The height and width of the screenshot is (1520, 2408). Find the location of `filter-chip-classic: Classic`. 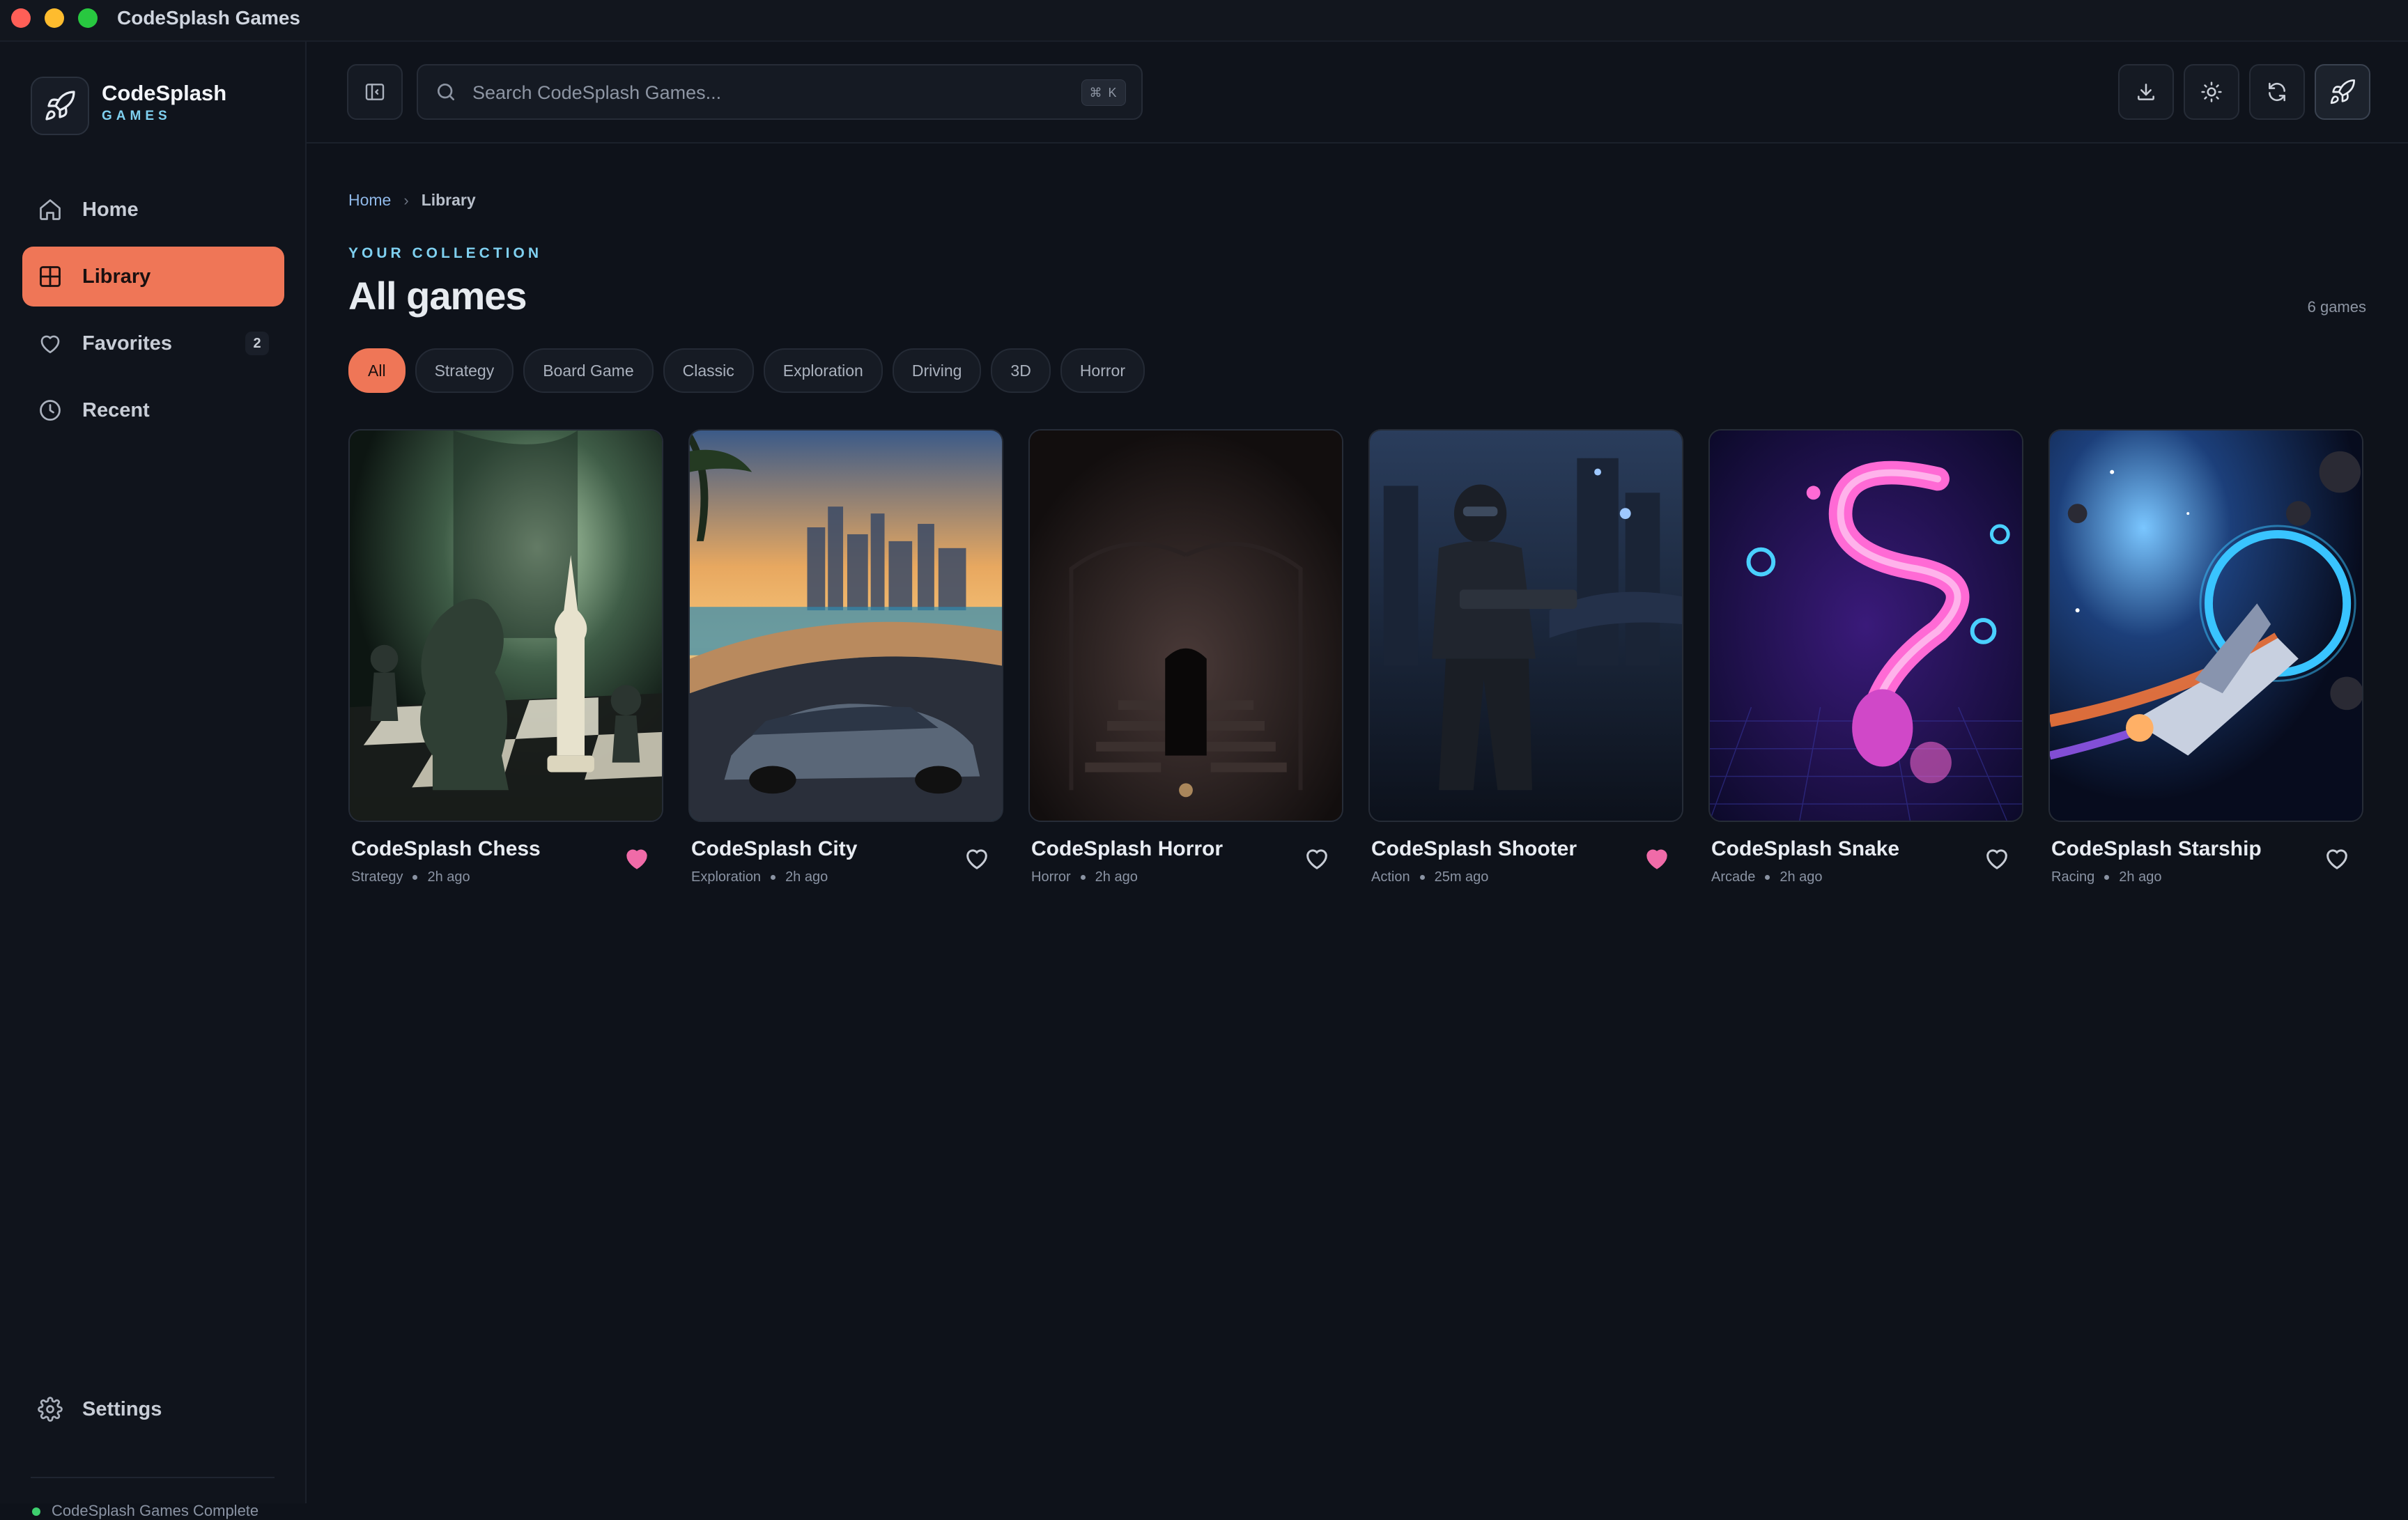

filter-chip-classic: Classic is located at coordinates (709, 371).